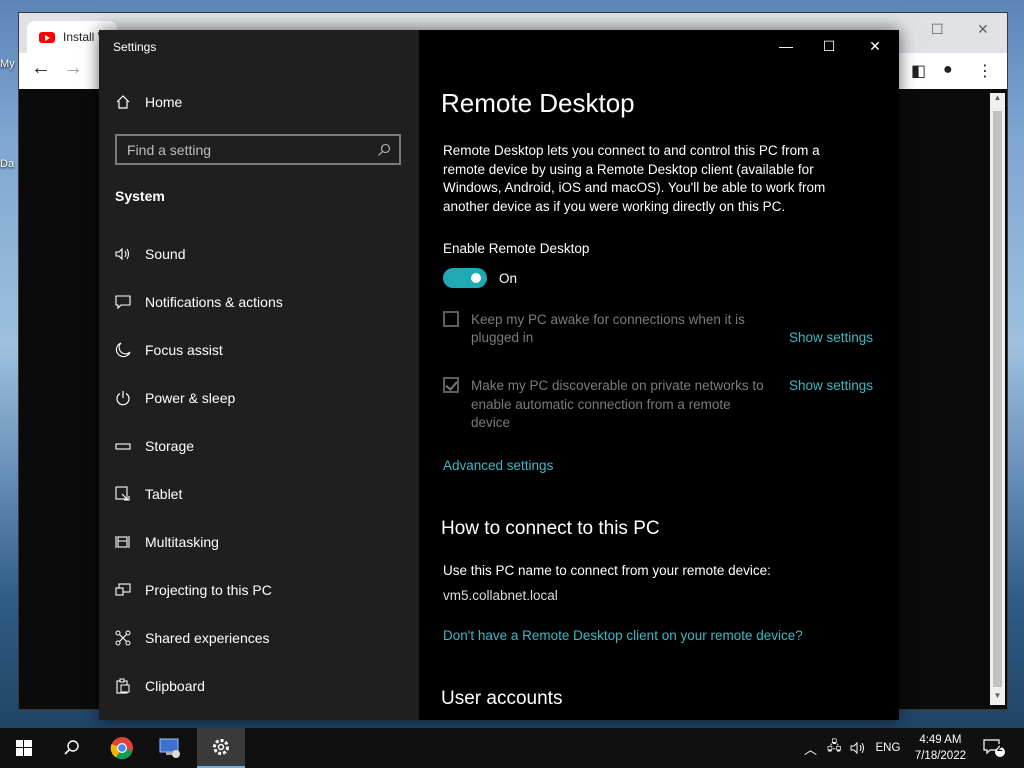 The width and height of the screenshot is (1024, 768). I want to click on search-box, so click(258, 149).